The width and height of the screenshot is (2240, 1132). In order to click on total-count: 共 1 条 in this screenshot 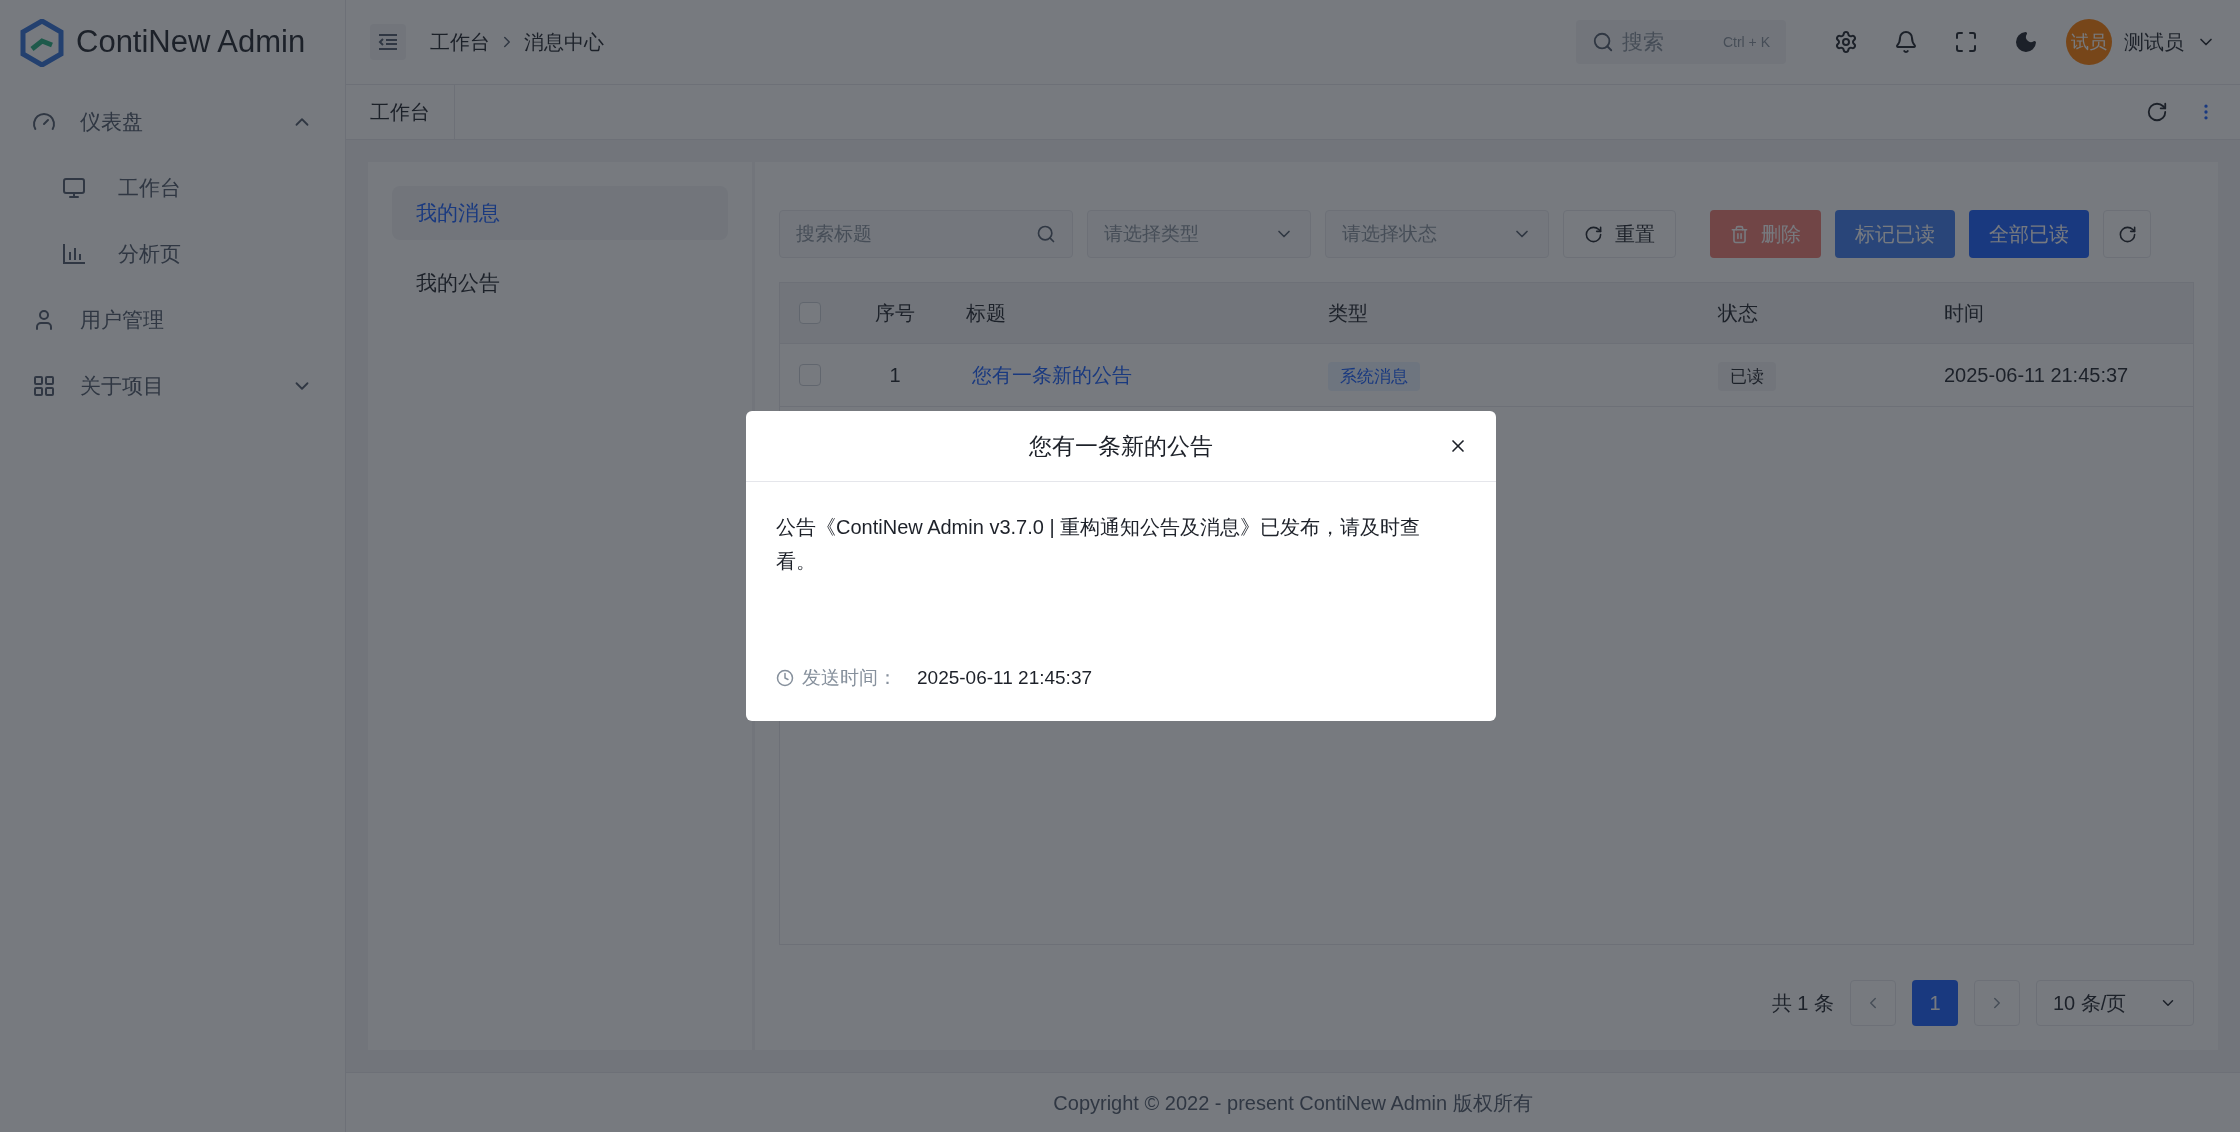, I will do `click(1802, 1003)`.